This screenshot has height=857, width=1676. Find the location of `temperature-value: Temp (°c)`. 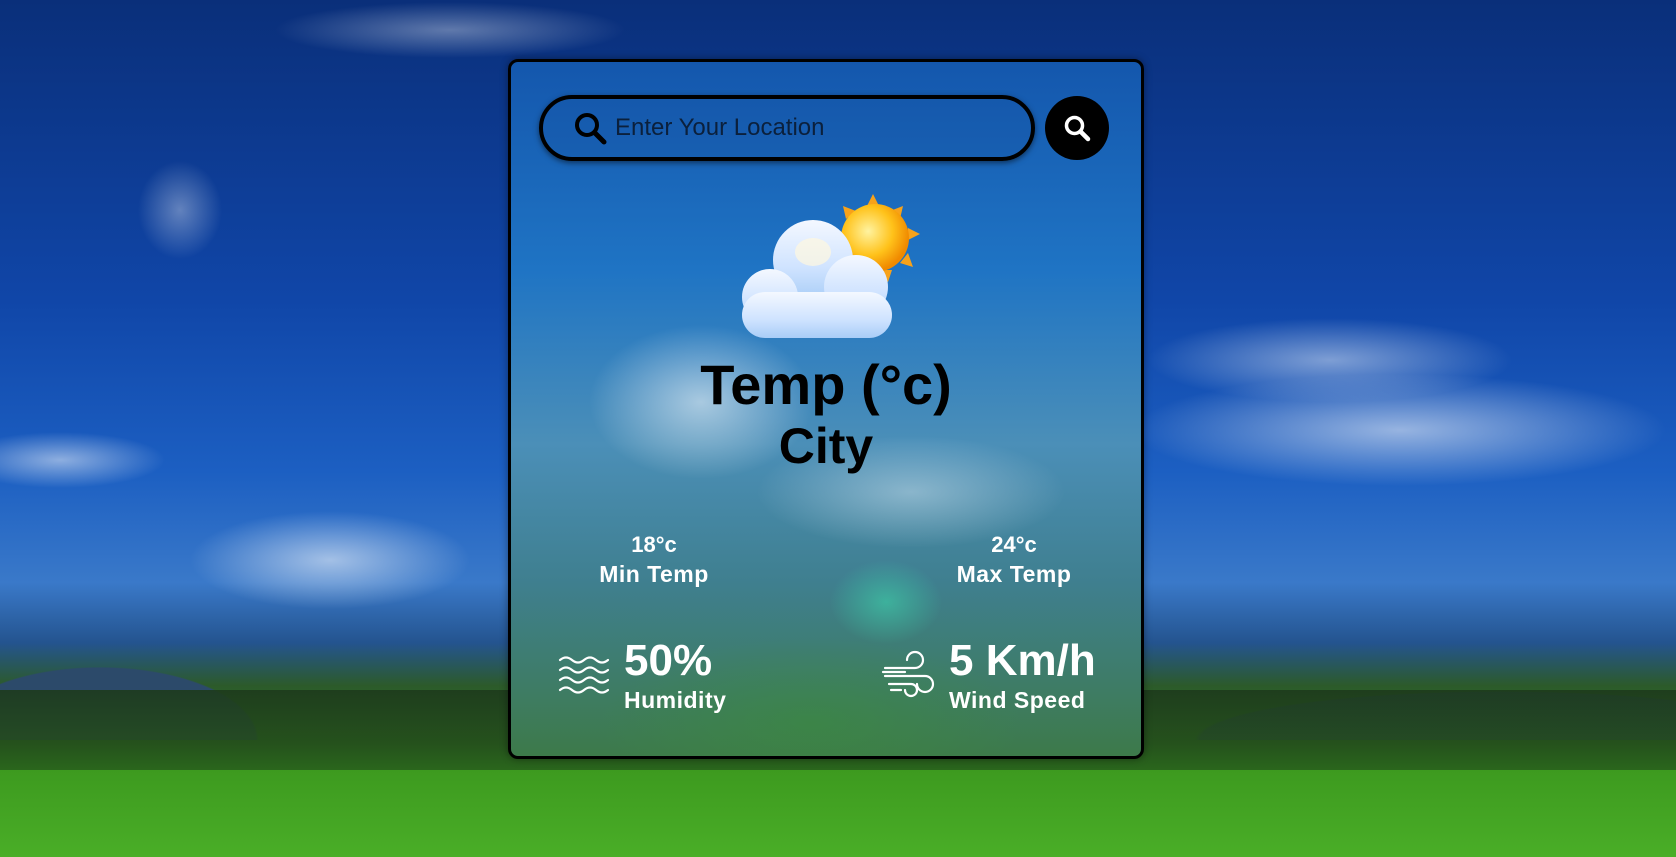

temperature-value: Temp (°c) is located at coordinates (826, 384).